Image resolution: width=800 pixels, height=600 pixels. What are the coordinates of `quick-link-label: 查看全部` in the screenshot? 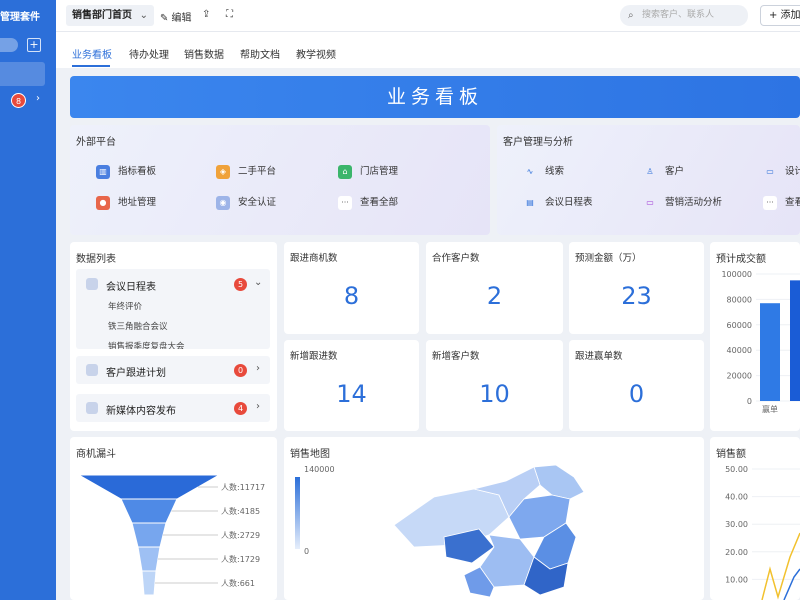 It's located at (379, 202).